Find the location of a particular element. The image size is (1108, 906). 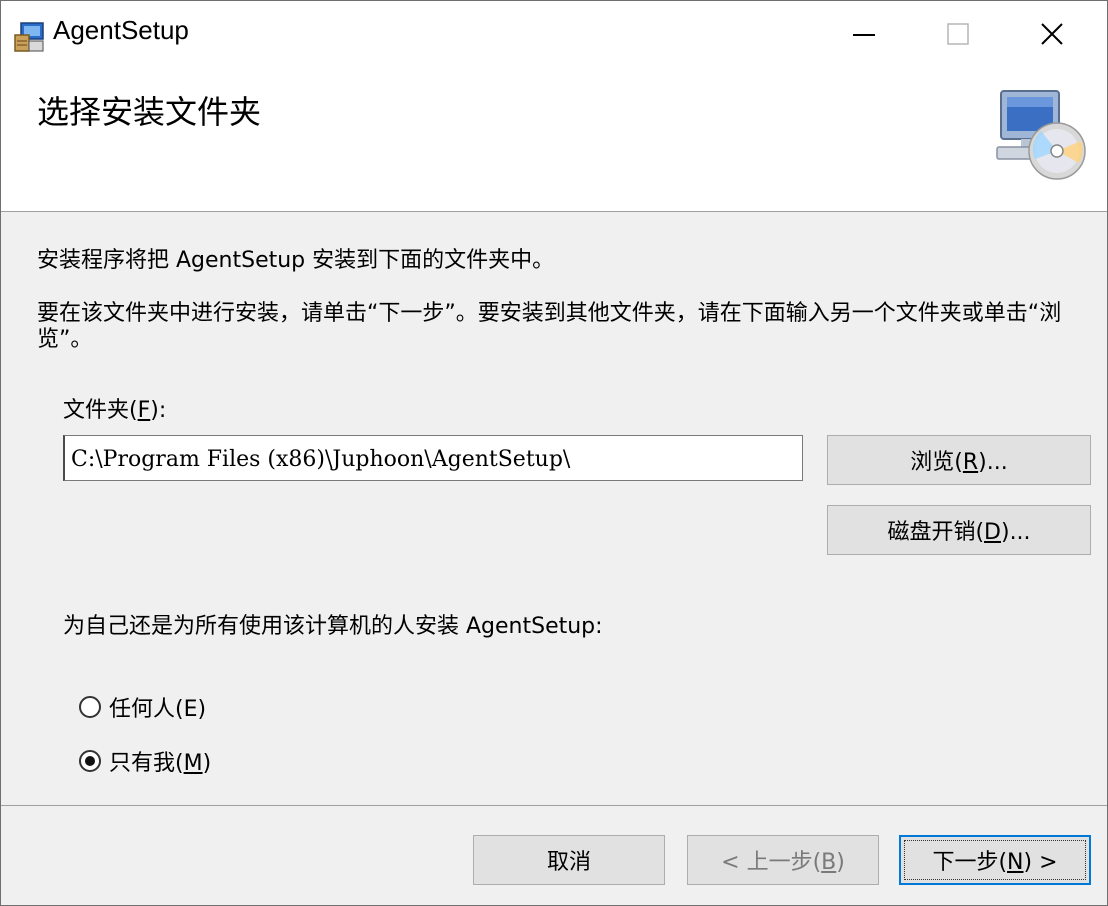

back-label: < 上一步(B) is located at coordinates (783, 862).